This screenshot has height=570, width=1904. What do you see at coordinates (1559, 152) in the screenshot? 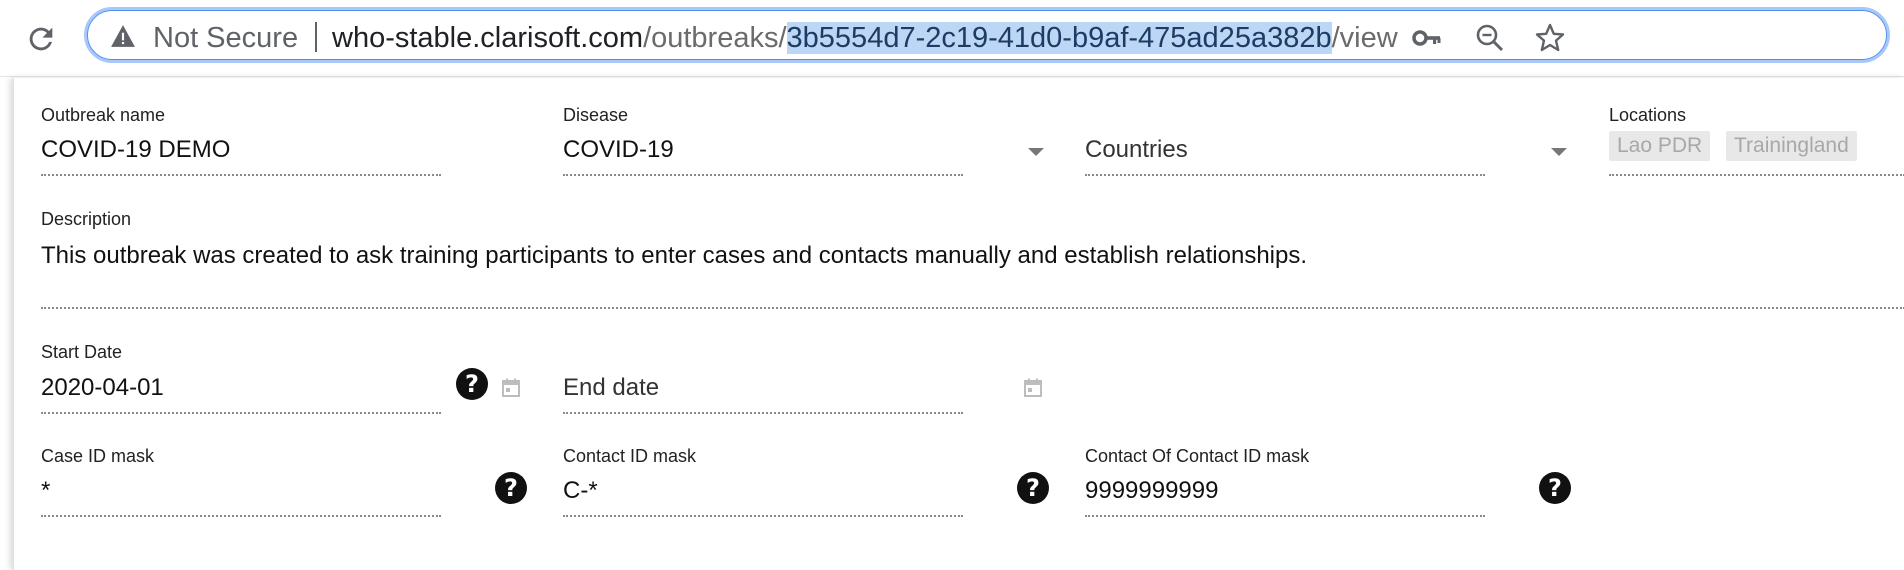
I see `countries-dropdown-icon` at bounding box center [1559, 152].